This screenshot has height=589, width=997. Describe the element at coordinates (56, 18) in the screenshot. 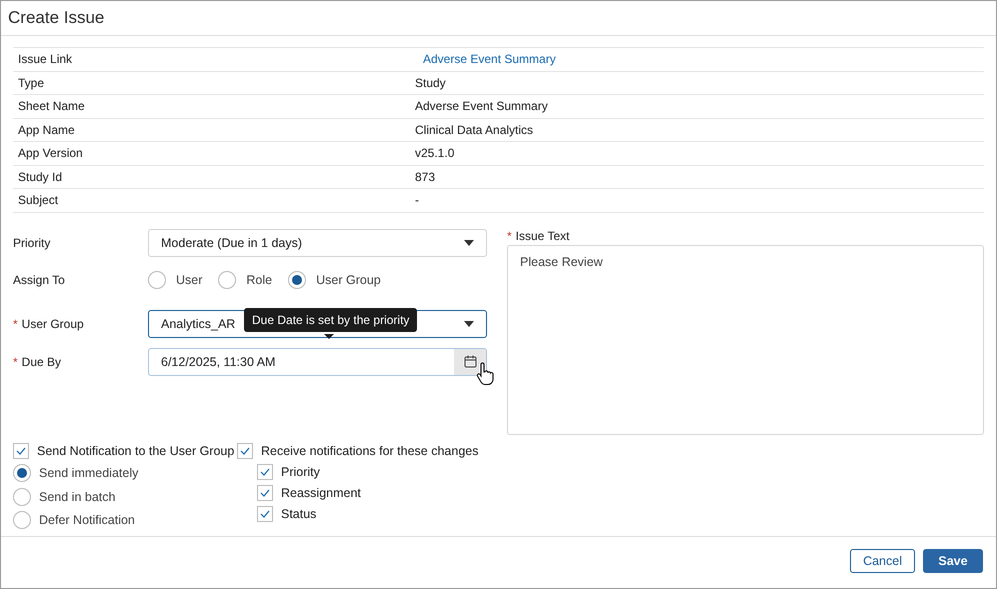

I see `window-title: Create Issue` at that location.